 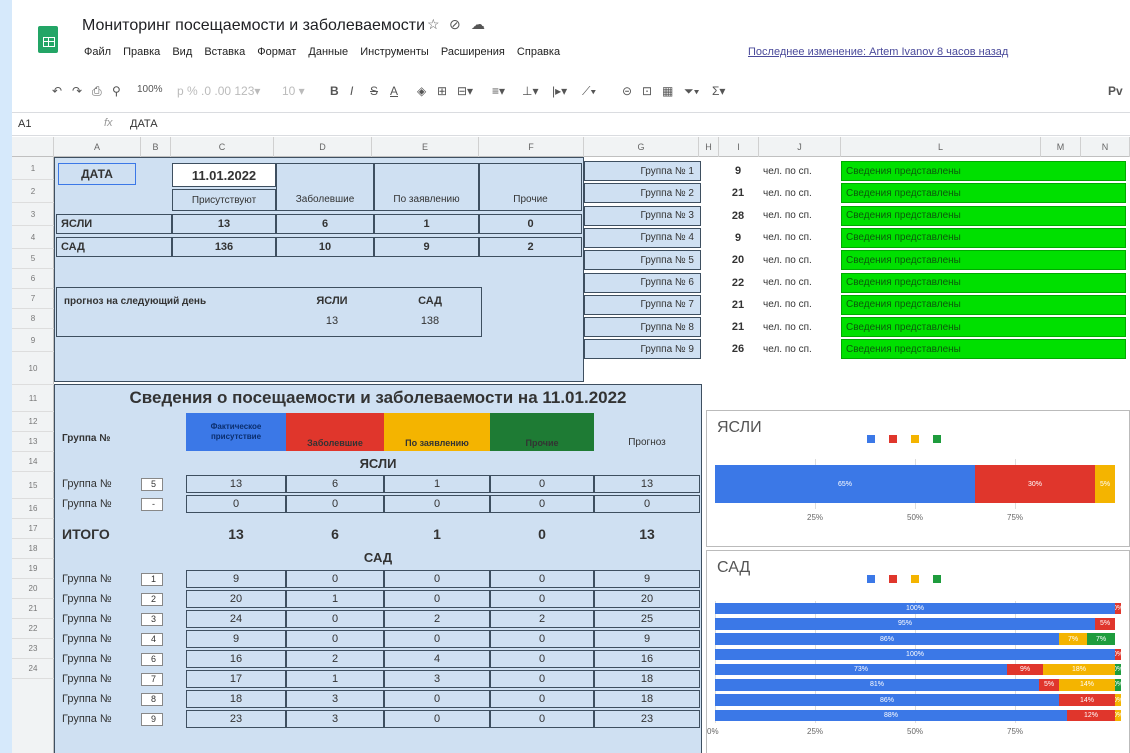 I want to click on cell-request: 4, so click(x=437, y=659).